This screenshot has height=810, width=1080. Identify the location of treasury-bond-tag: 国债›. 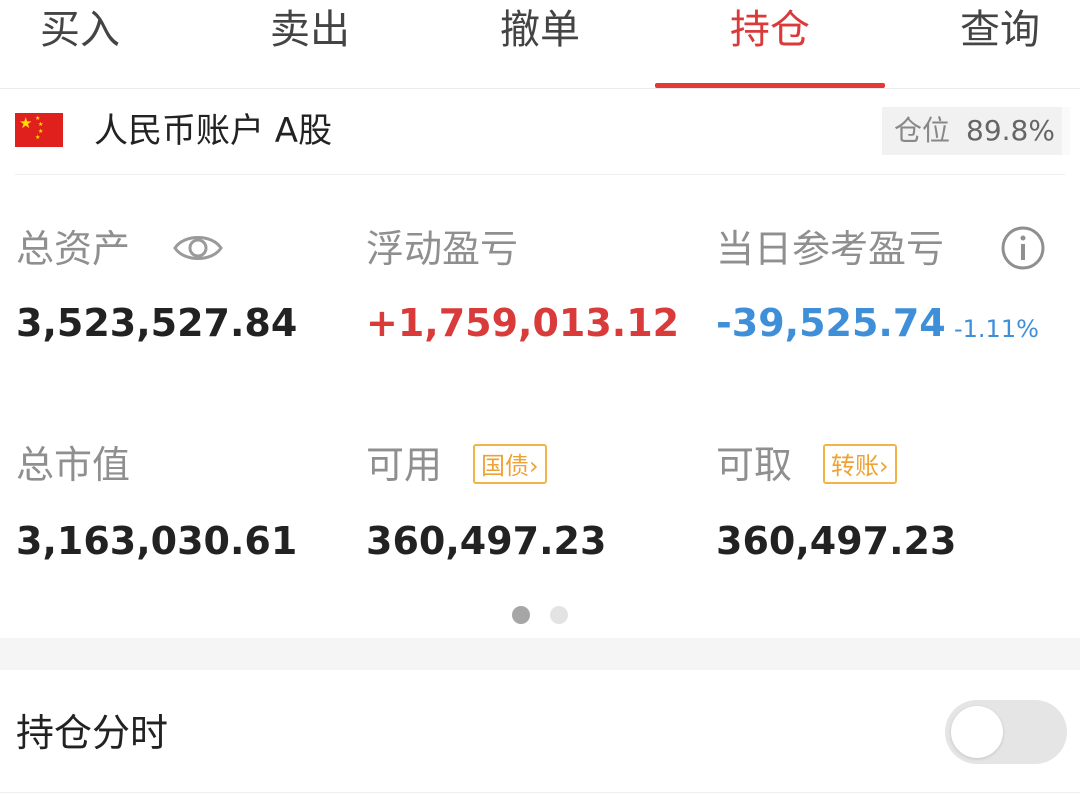
(510, 464).